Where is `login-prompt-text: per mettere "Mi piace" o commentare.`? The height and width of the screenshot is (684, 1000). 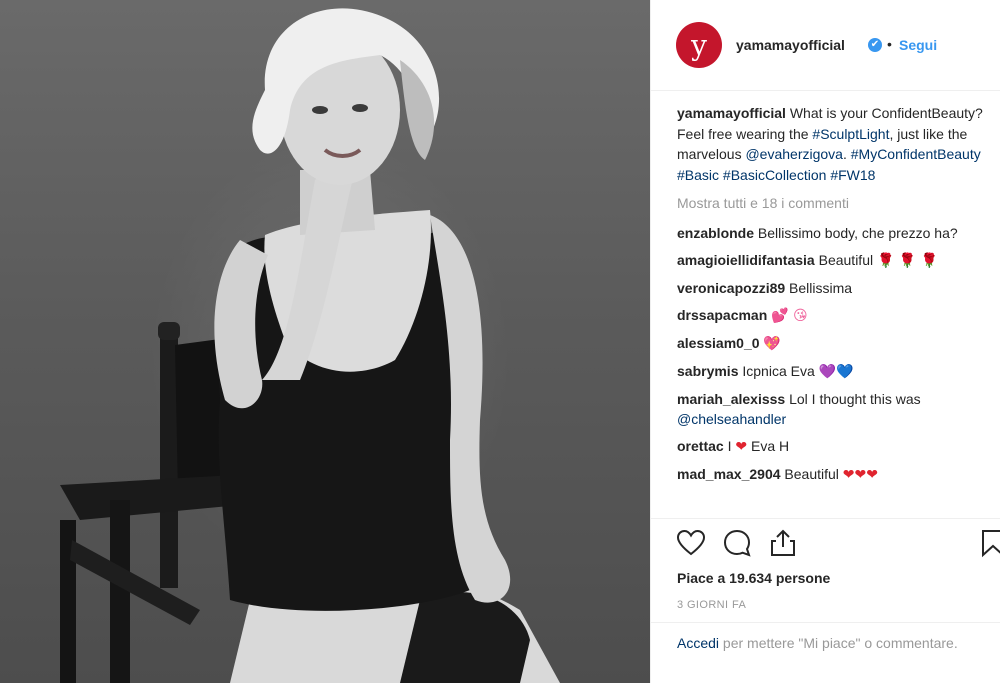
login-prompt-text: per mettere "Mi piace" o commentare. is located at coordinates (838, 643).